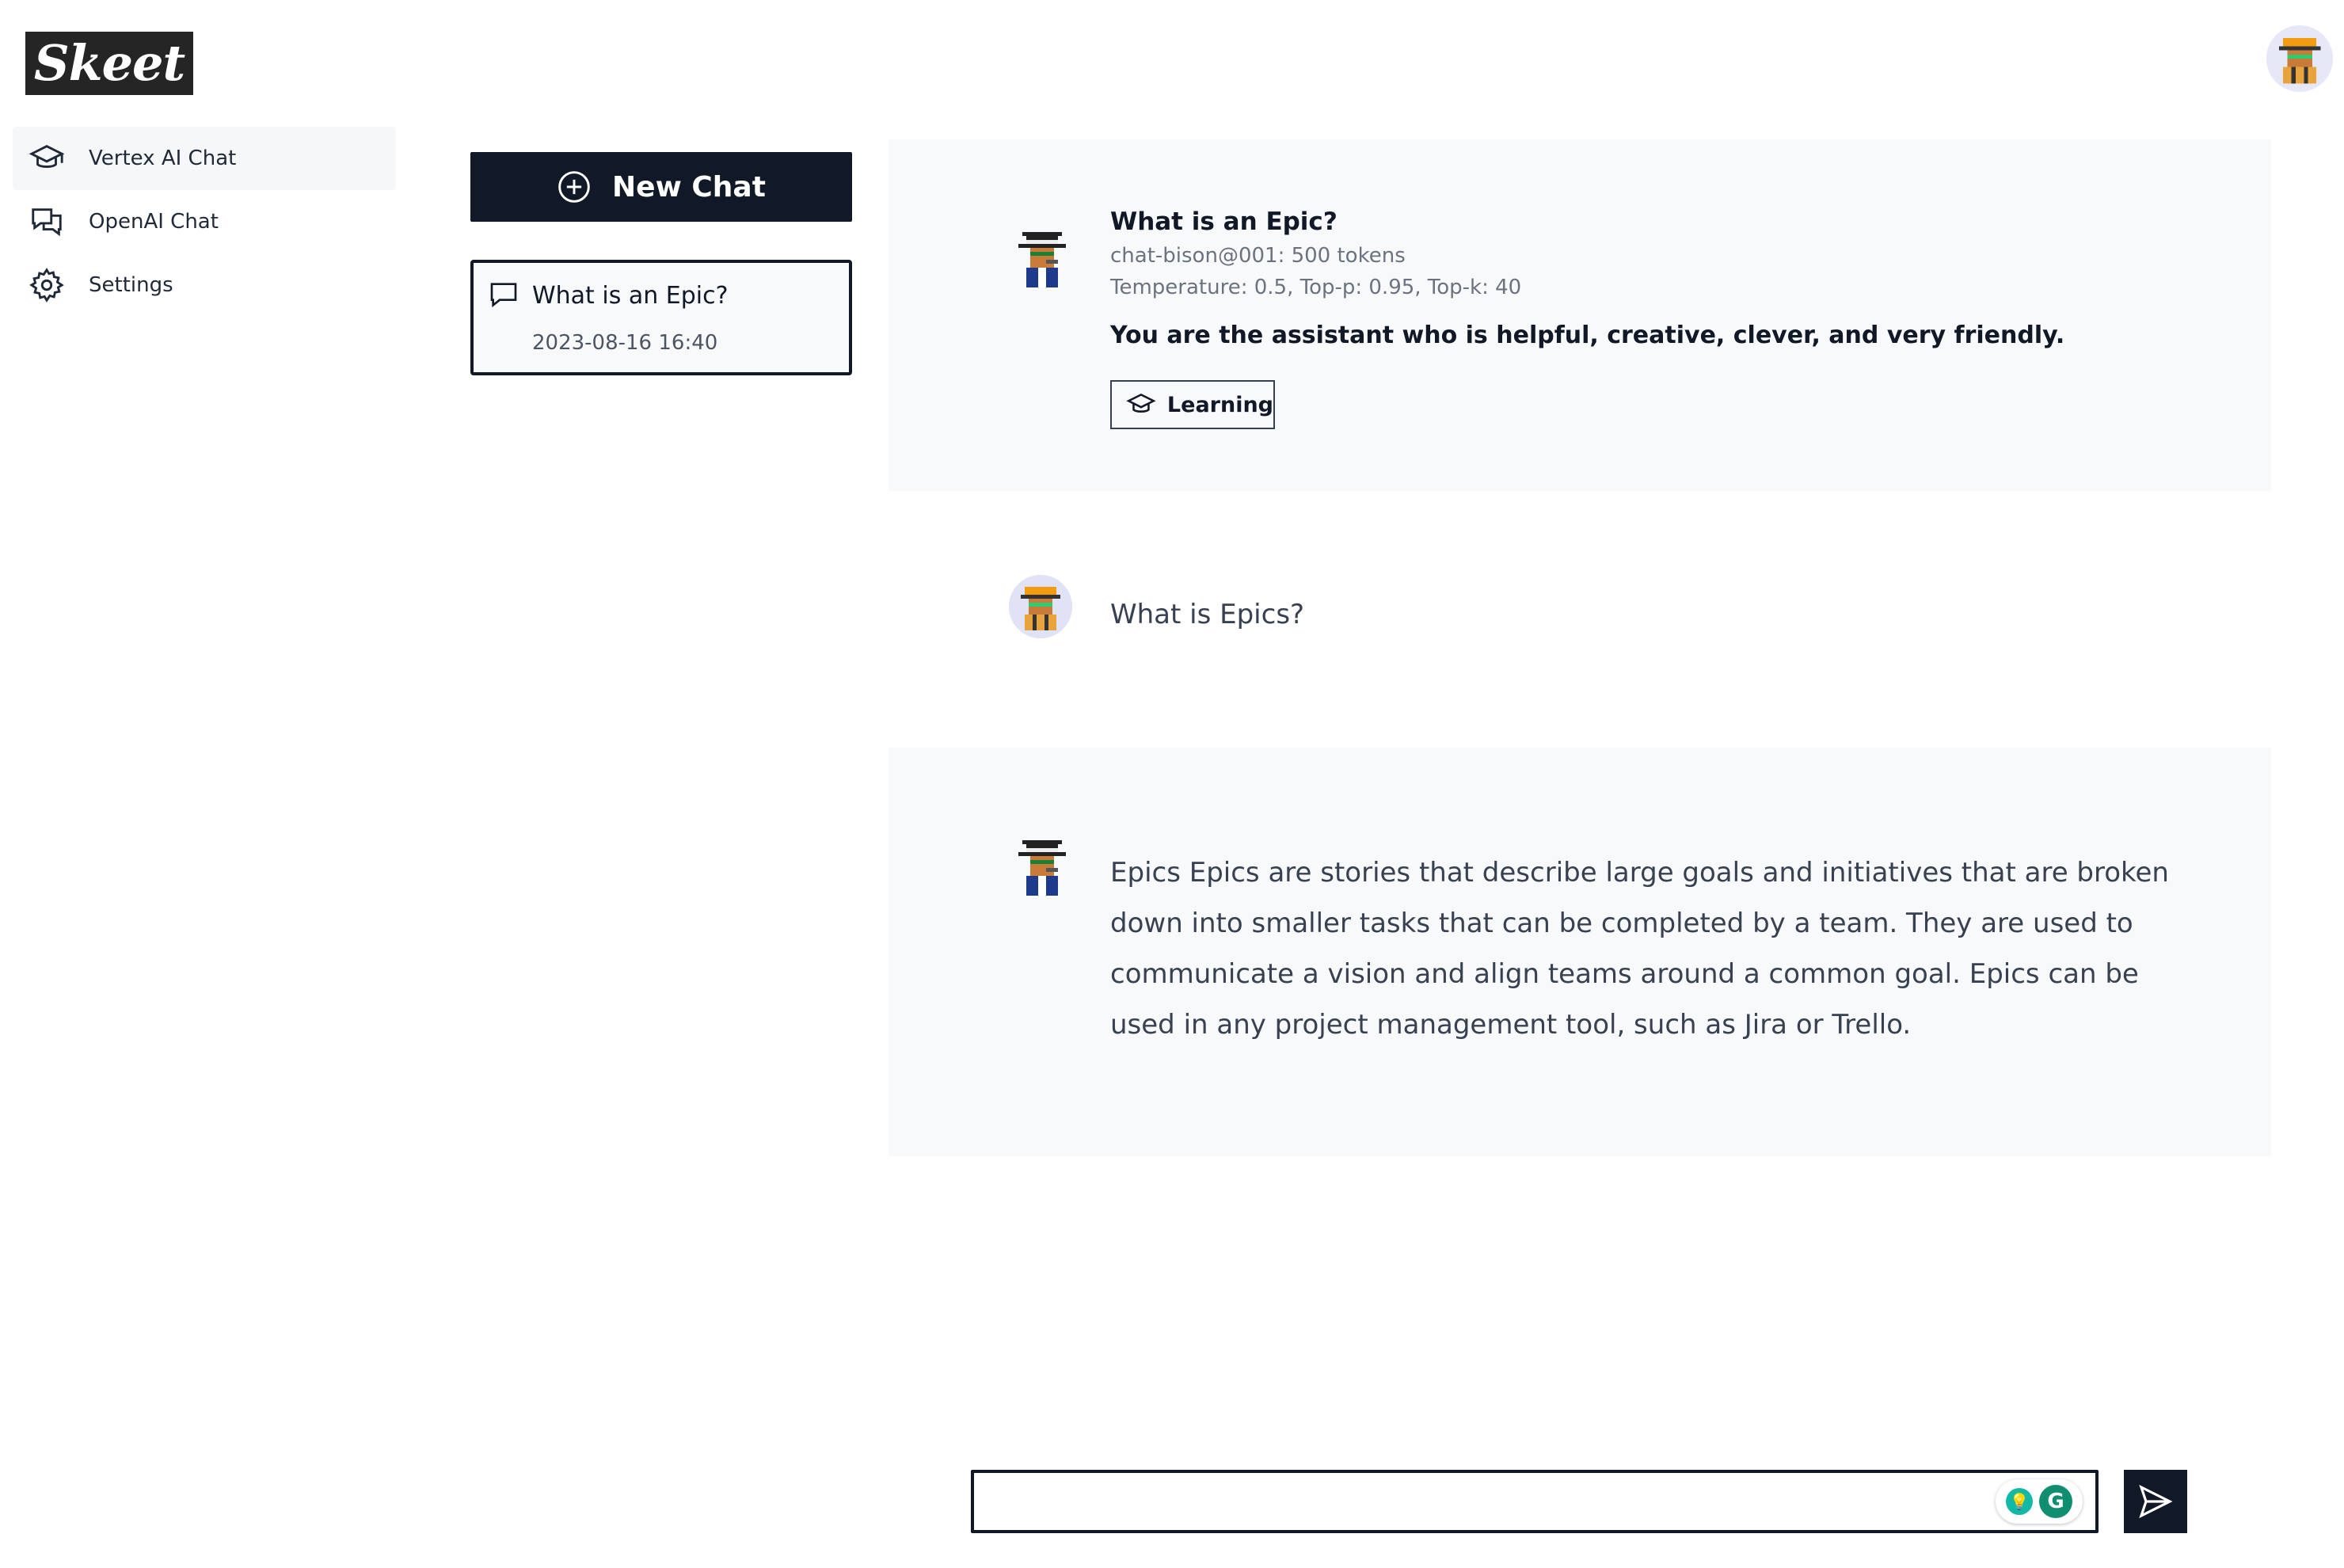  I want to click on new-chat-label: New Chat, so click(689, 187).